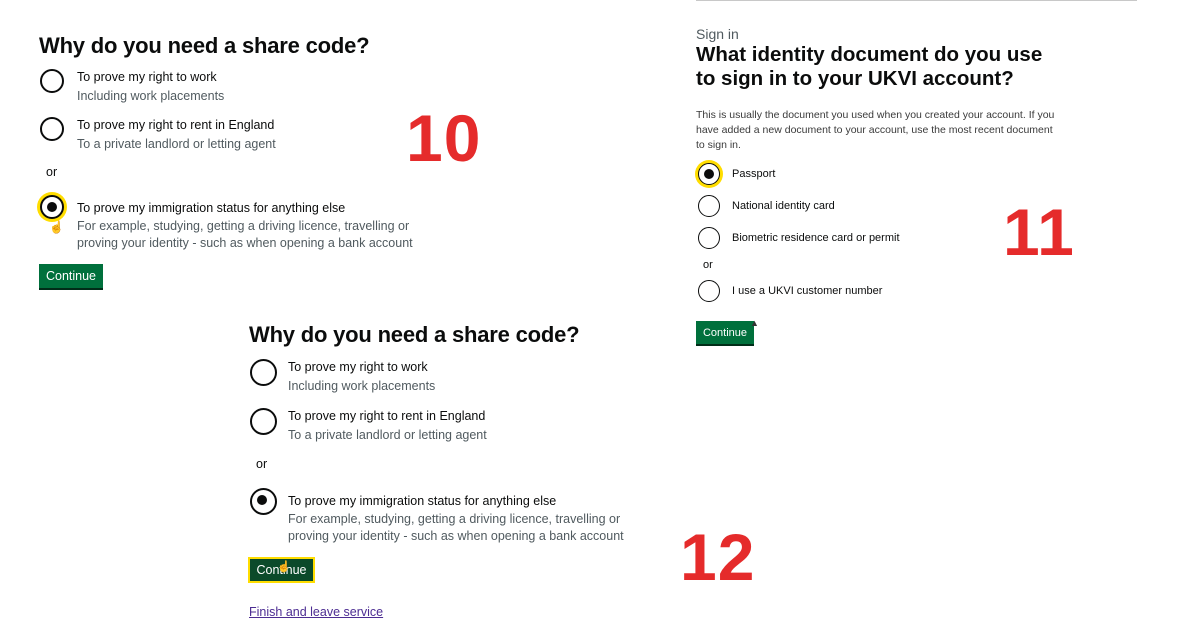  I want to click on page-title-line-2: to sign in to your UKVI account?, so click(855, 78).